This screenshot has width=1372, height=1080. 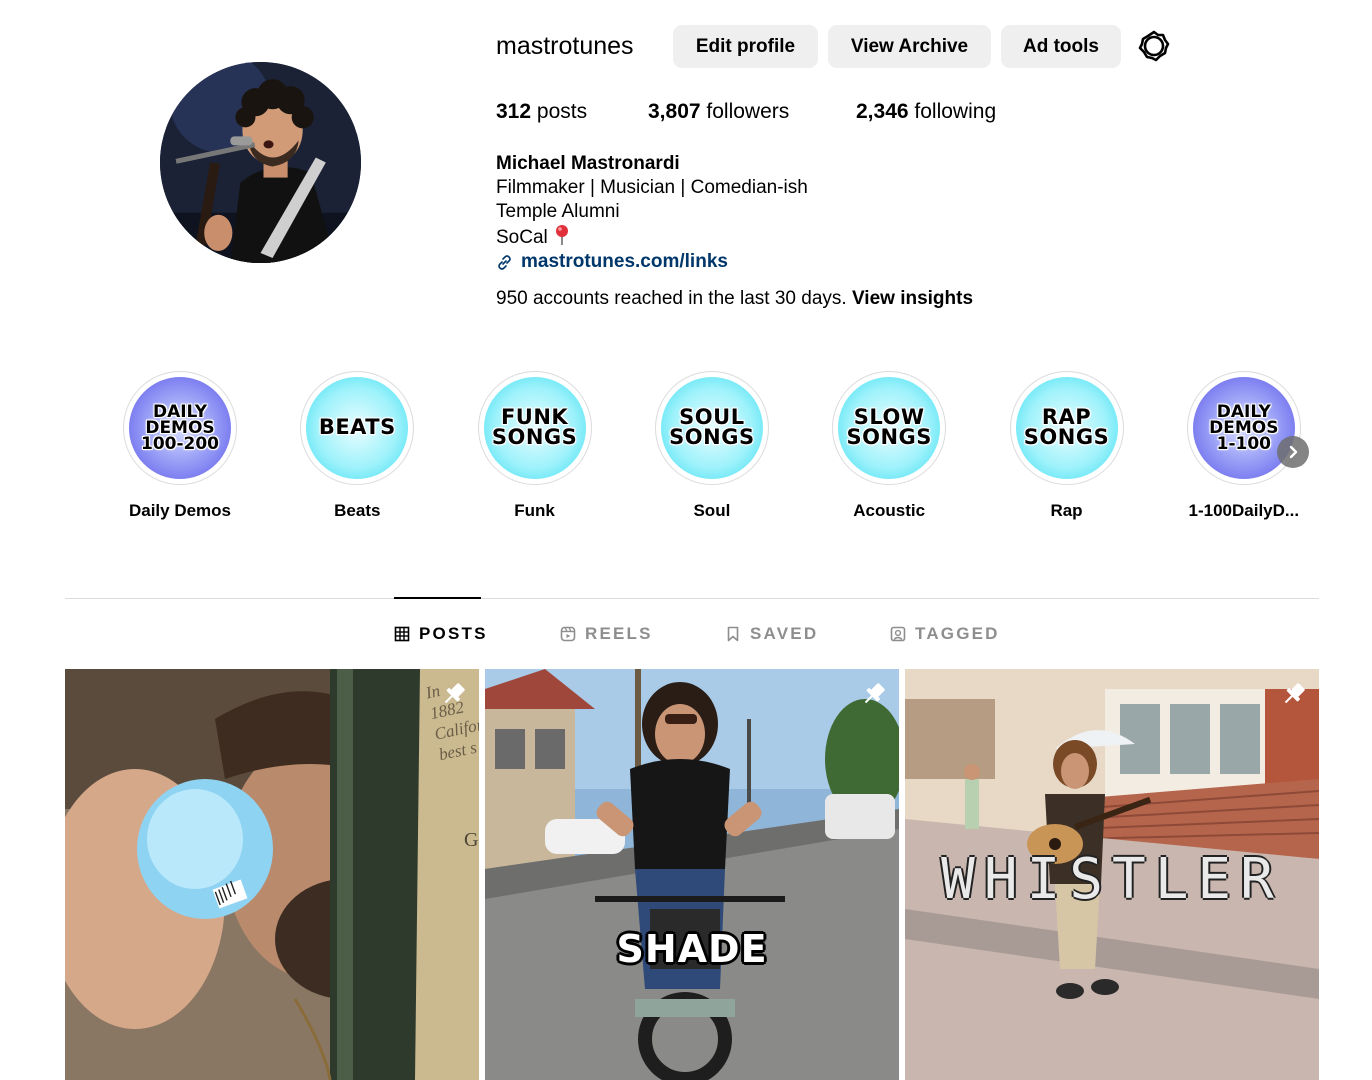 I want to click on highlight-cover: BEATS, so click(x=357, y=428).